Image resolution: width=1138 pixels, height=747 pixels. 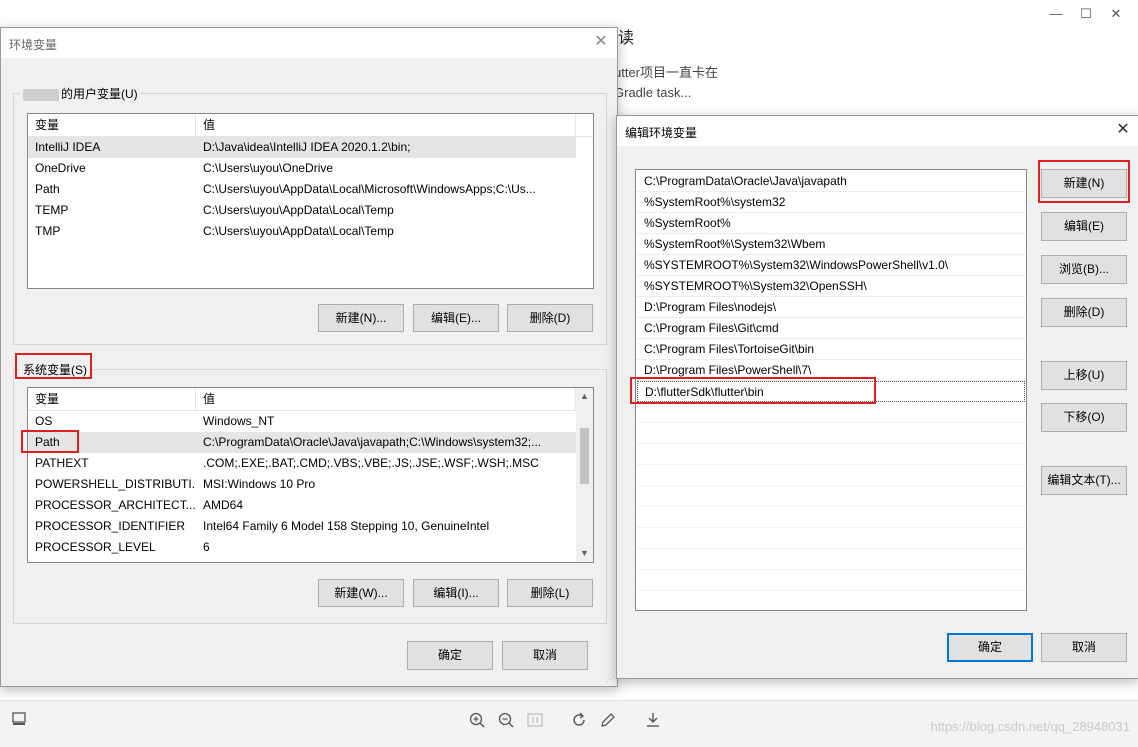 I want to click on table-row: TMP C:\Users\uyou\AppData\Local\Temp, so click(x=302, y=231).